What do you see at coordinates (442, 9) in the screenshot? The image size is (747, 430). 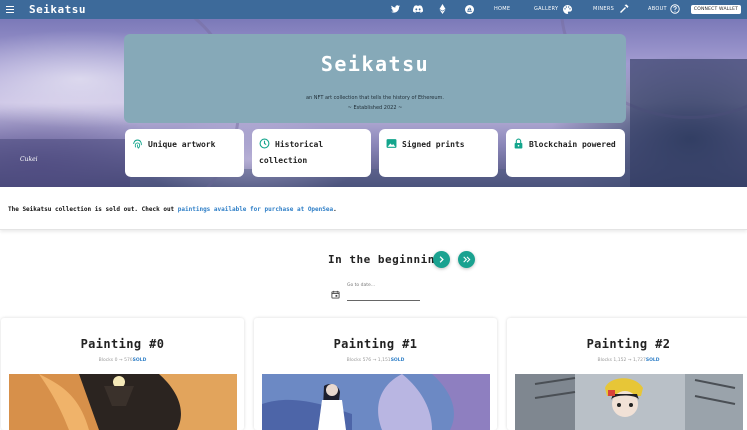 I see `ethereum-icon` at bounding box center [442, 9].